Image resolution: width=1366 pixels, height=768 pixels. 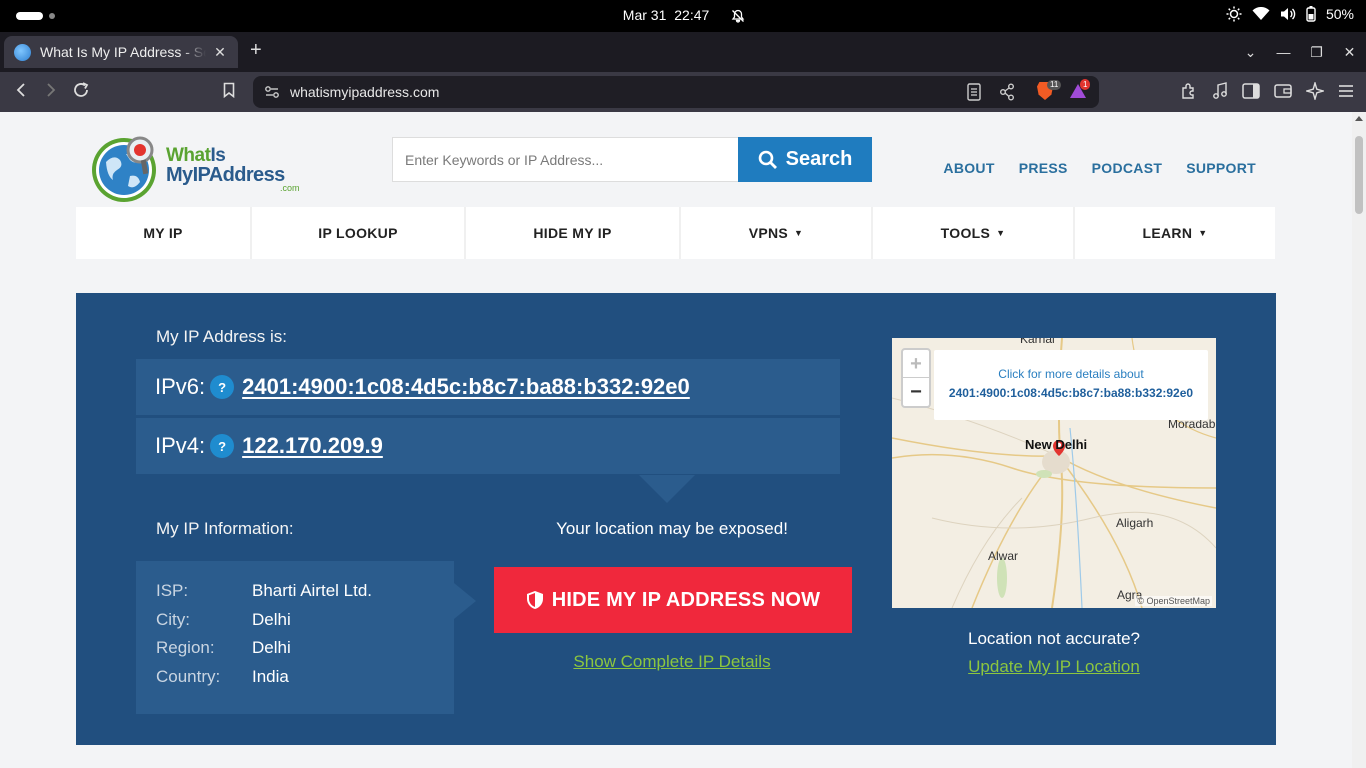 I want to click on nav-tools: TOOLS ▼, so click(x=974, y=233).